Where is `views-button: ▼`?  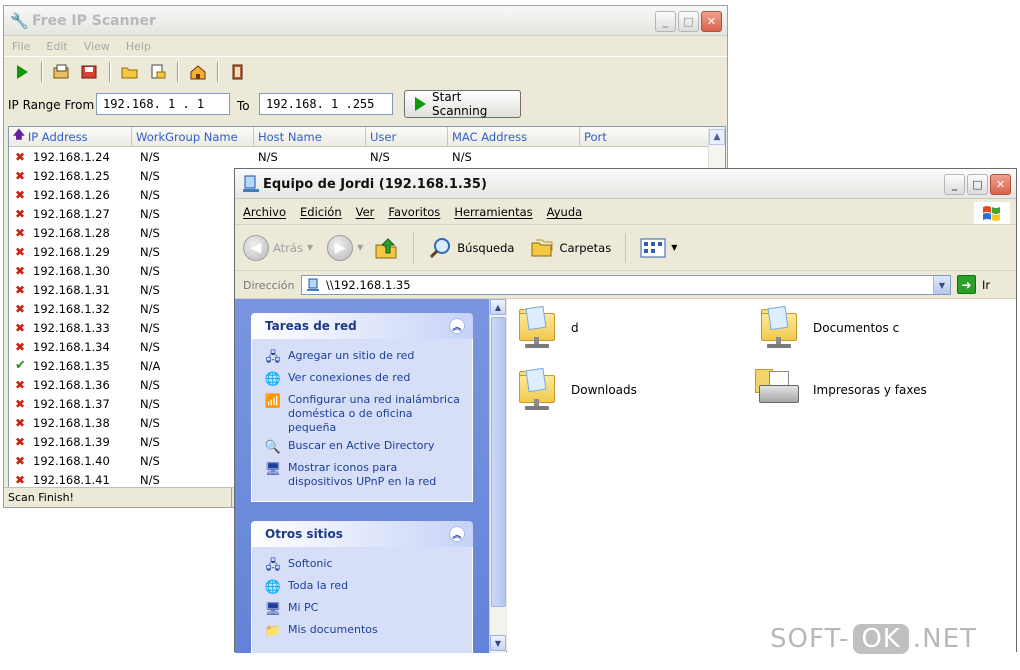
views-button: ▼ is located at coordinates (658, 248).